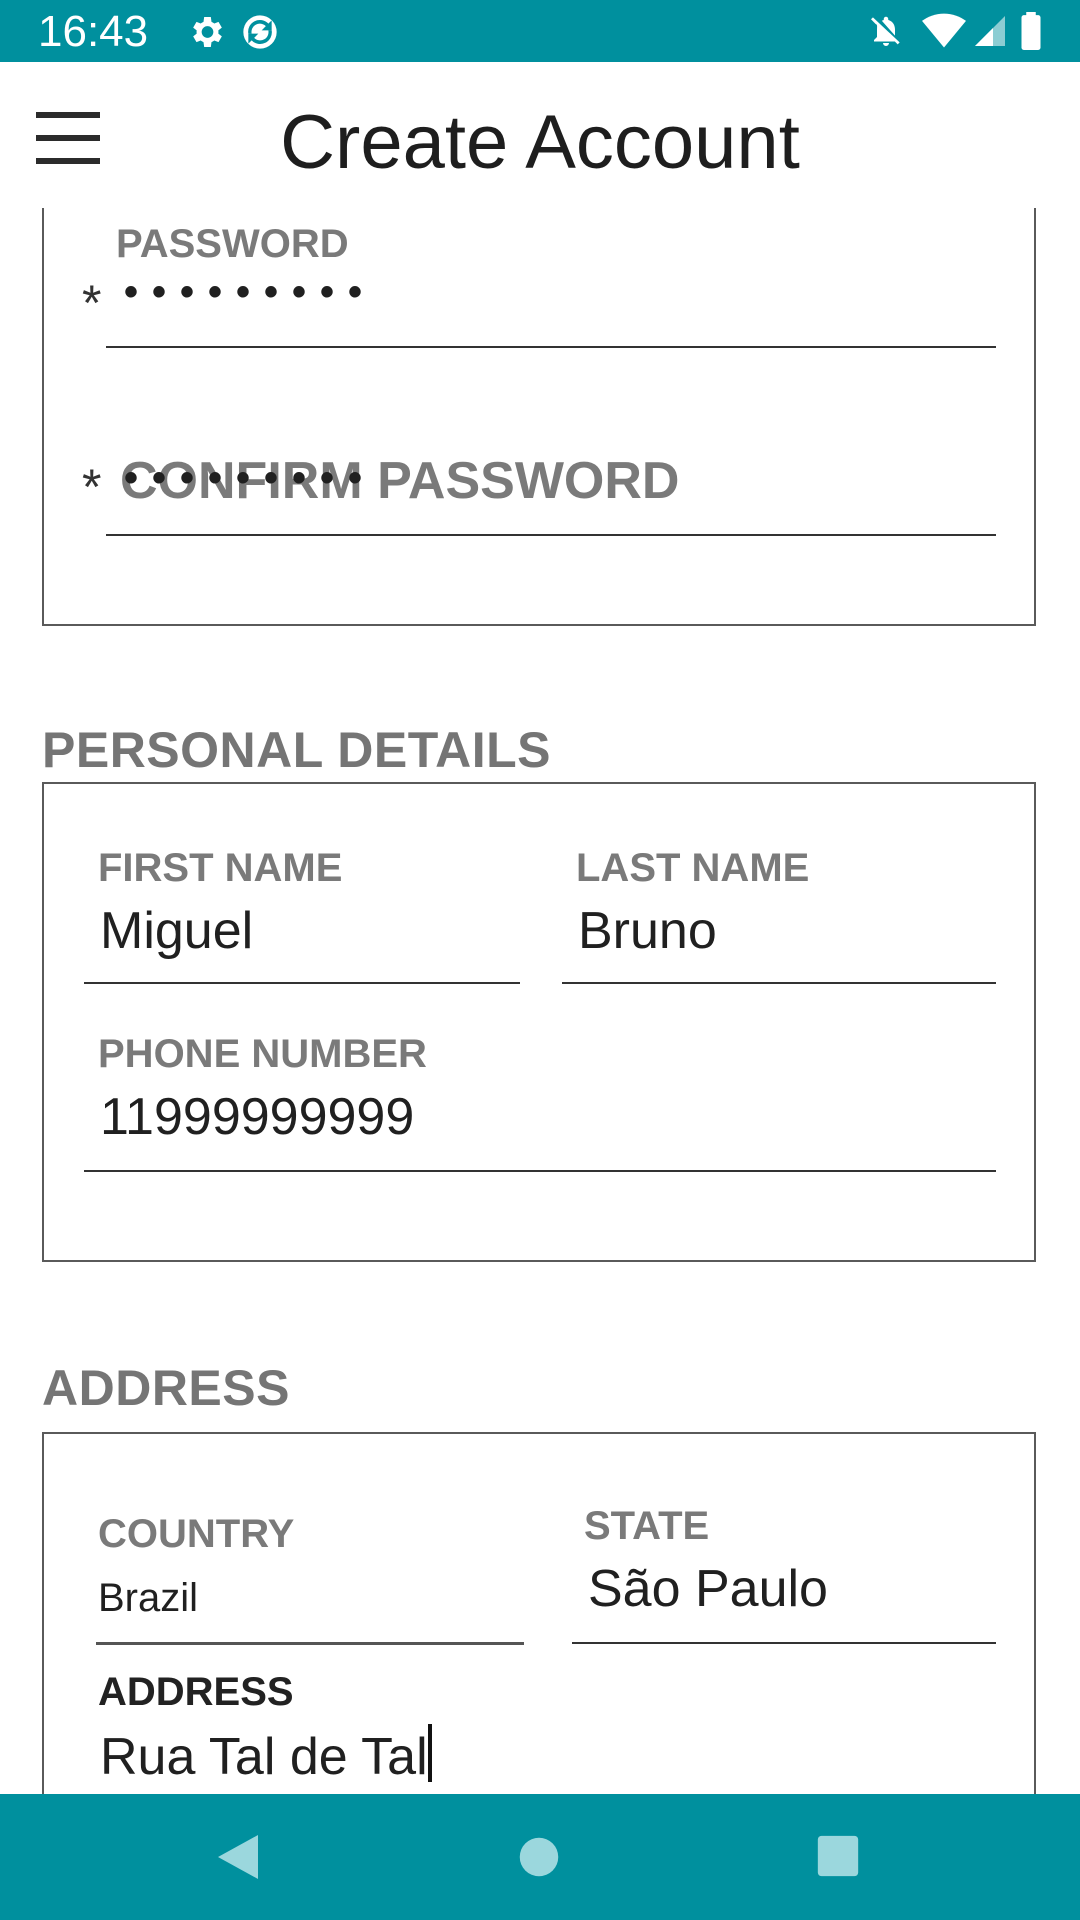  What do you see at coordinates (257, 1117) in the screenshot?
I see `phone-number-input: 11999999999` at bounding box center [257, 1117].